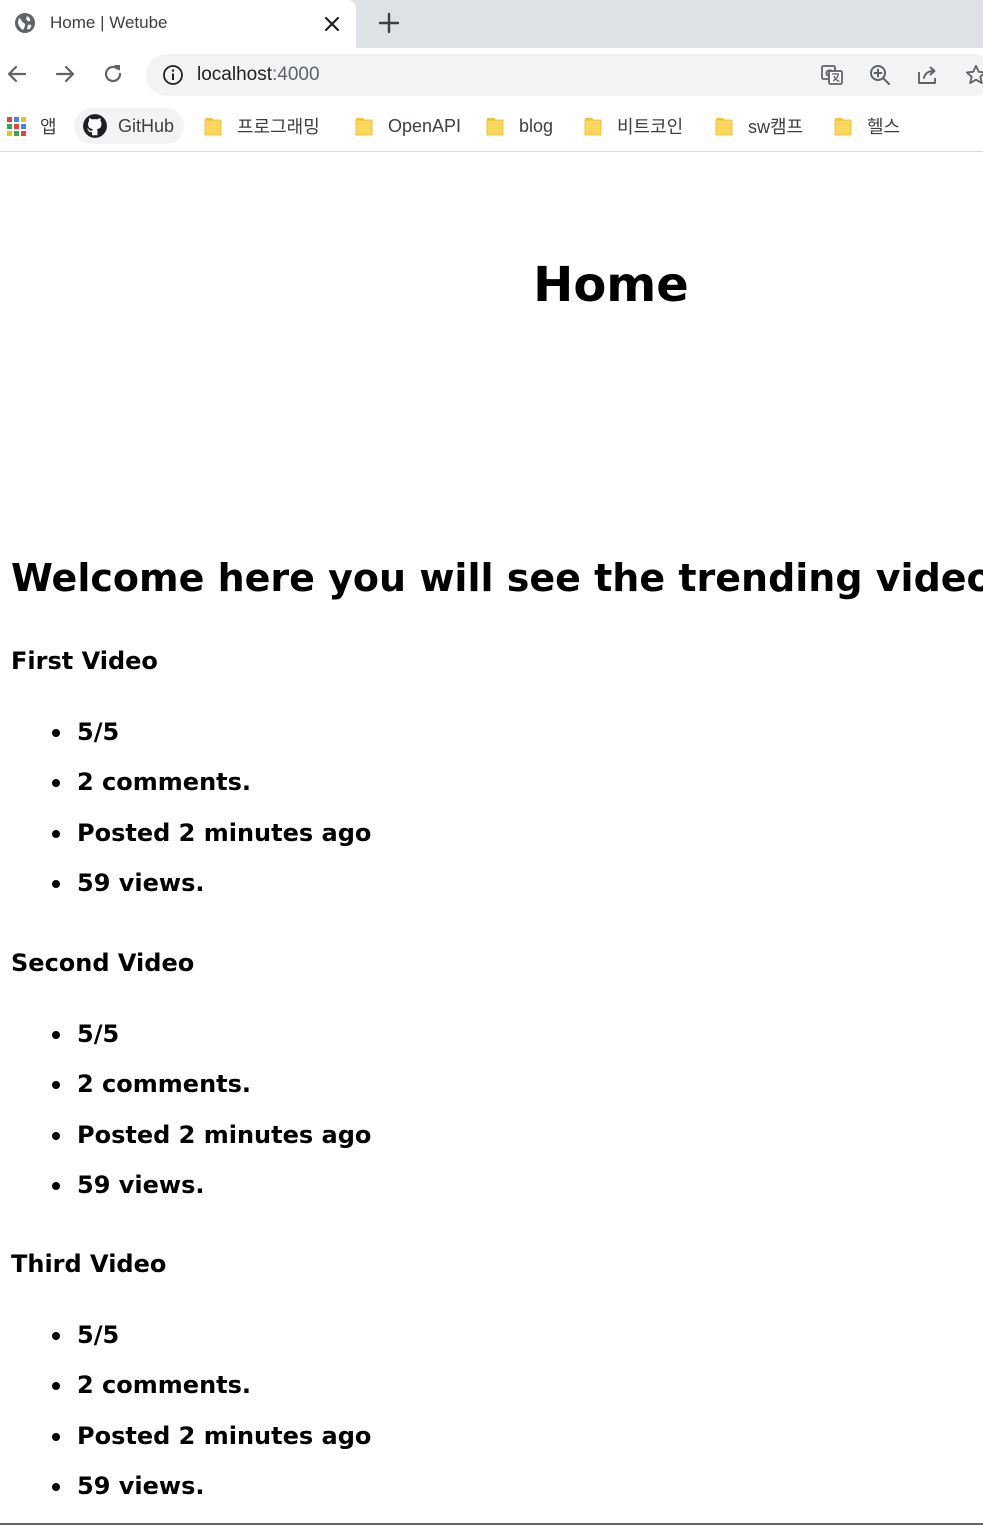 This screenshot has width=983, height=1525. What do you see at coordinates (491, 24) in the screenshot?
I see `tab-strip: Home | Wetube` at bounding box center [491, 24].